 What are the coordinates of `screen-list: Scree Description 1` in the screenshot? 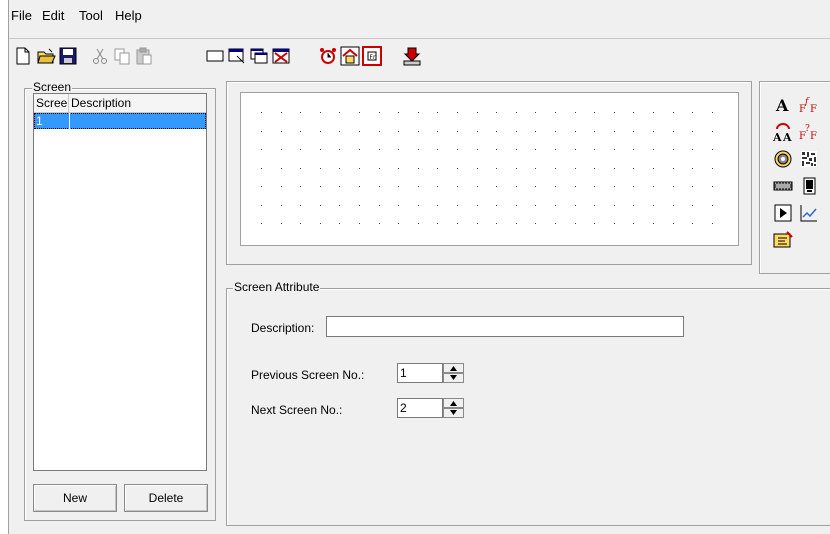 It's located at (120, 282).